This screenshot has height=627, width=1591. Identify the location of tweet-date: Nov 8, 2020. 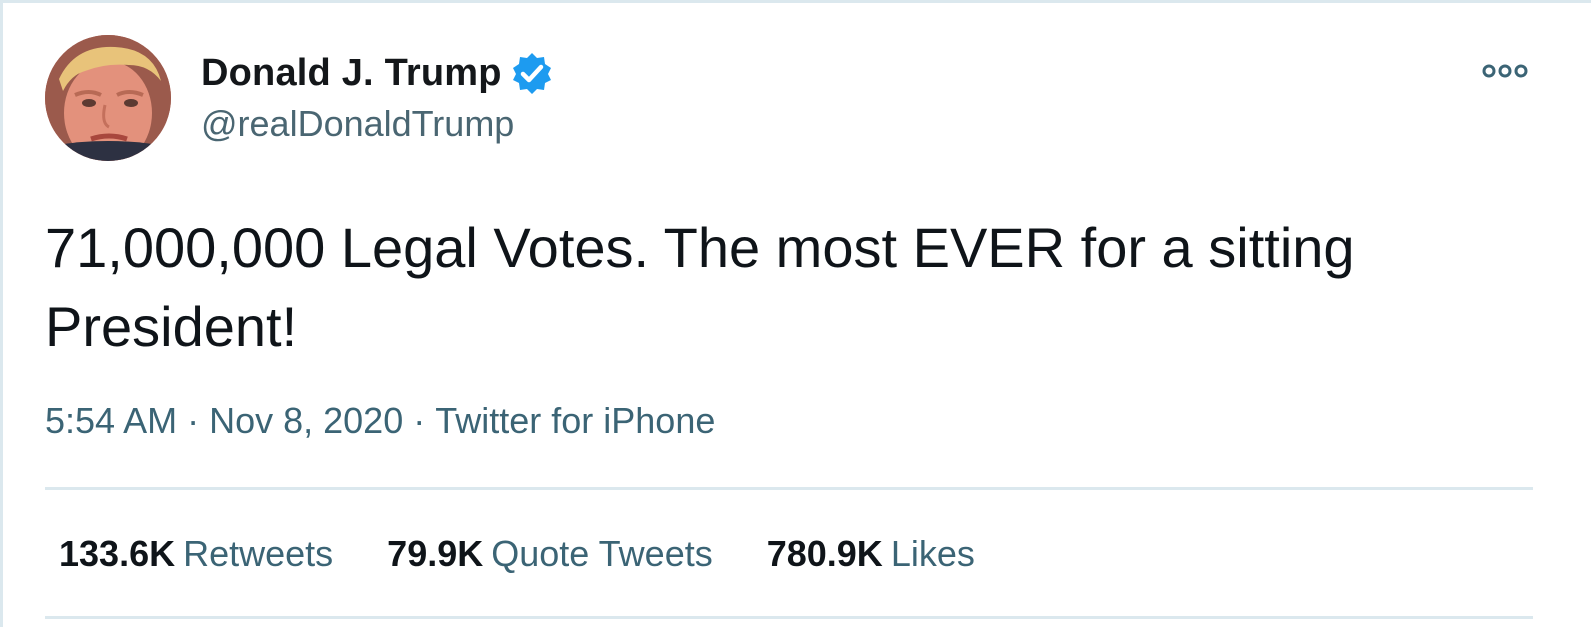
(306, 420).